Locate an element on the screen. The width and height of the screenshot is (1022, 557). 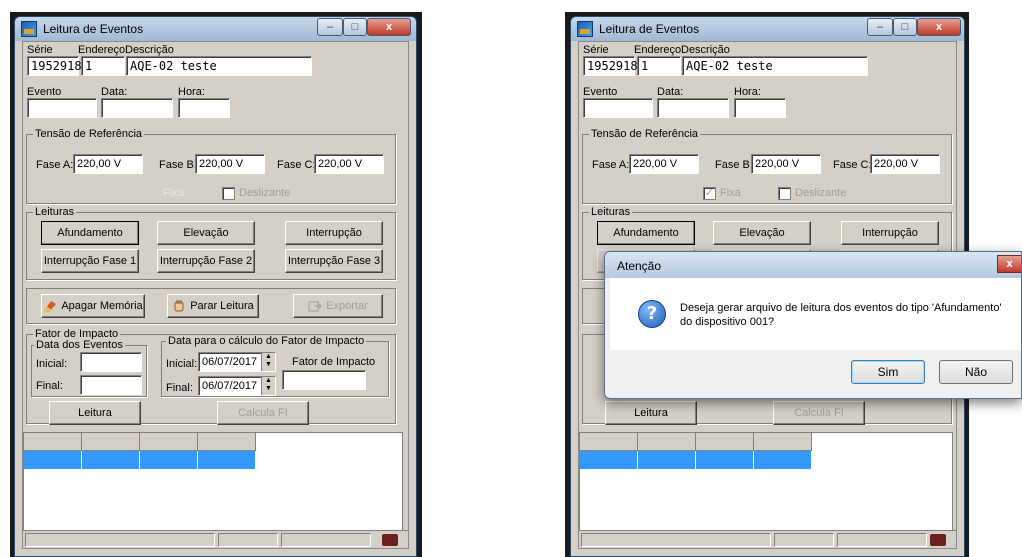
interrupcao-fase1-button: Interrupção Fase 1 is located at coordinates (90, 261).